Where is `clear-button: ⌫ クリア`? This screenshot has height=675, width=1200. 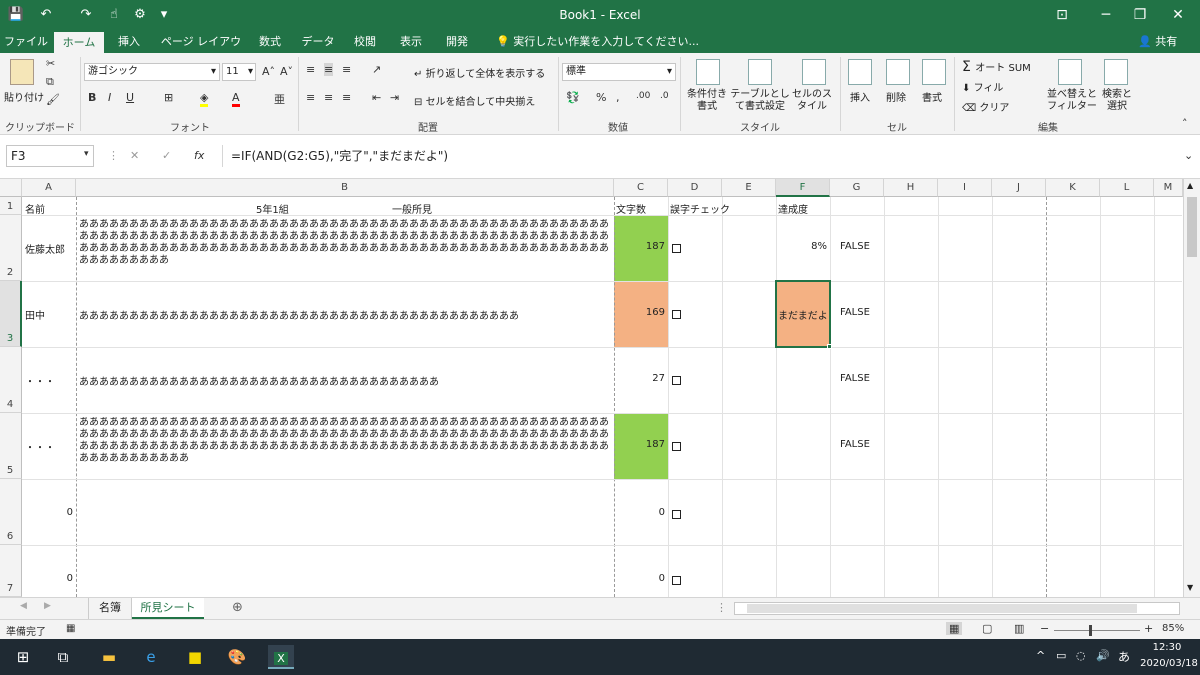
clear-button: ⌫ クリア is located at coordinates (985, 106).